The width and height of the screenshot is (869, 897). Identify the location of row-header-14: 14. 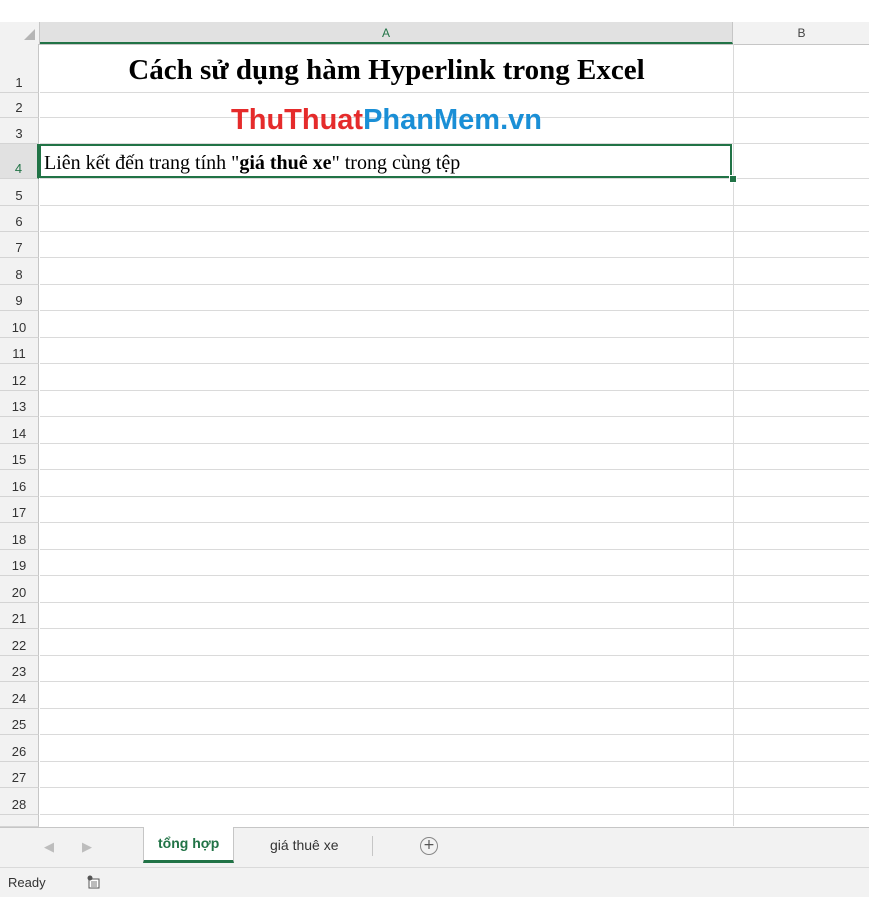
(19, 430).